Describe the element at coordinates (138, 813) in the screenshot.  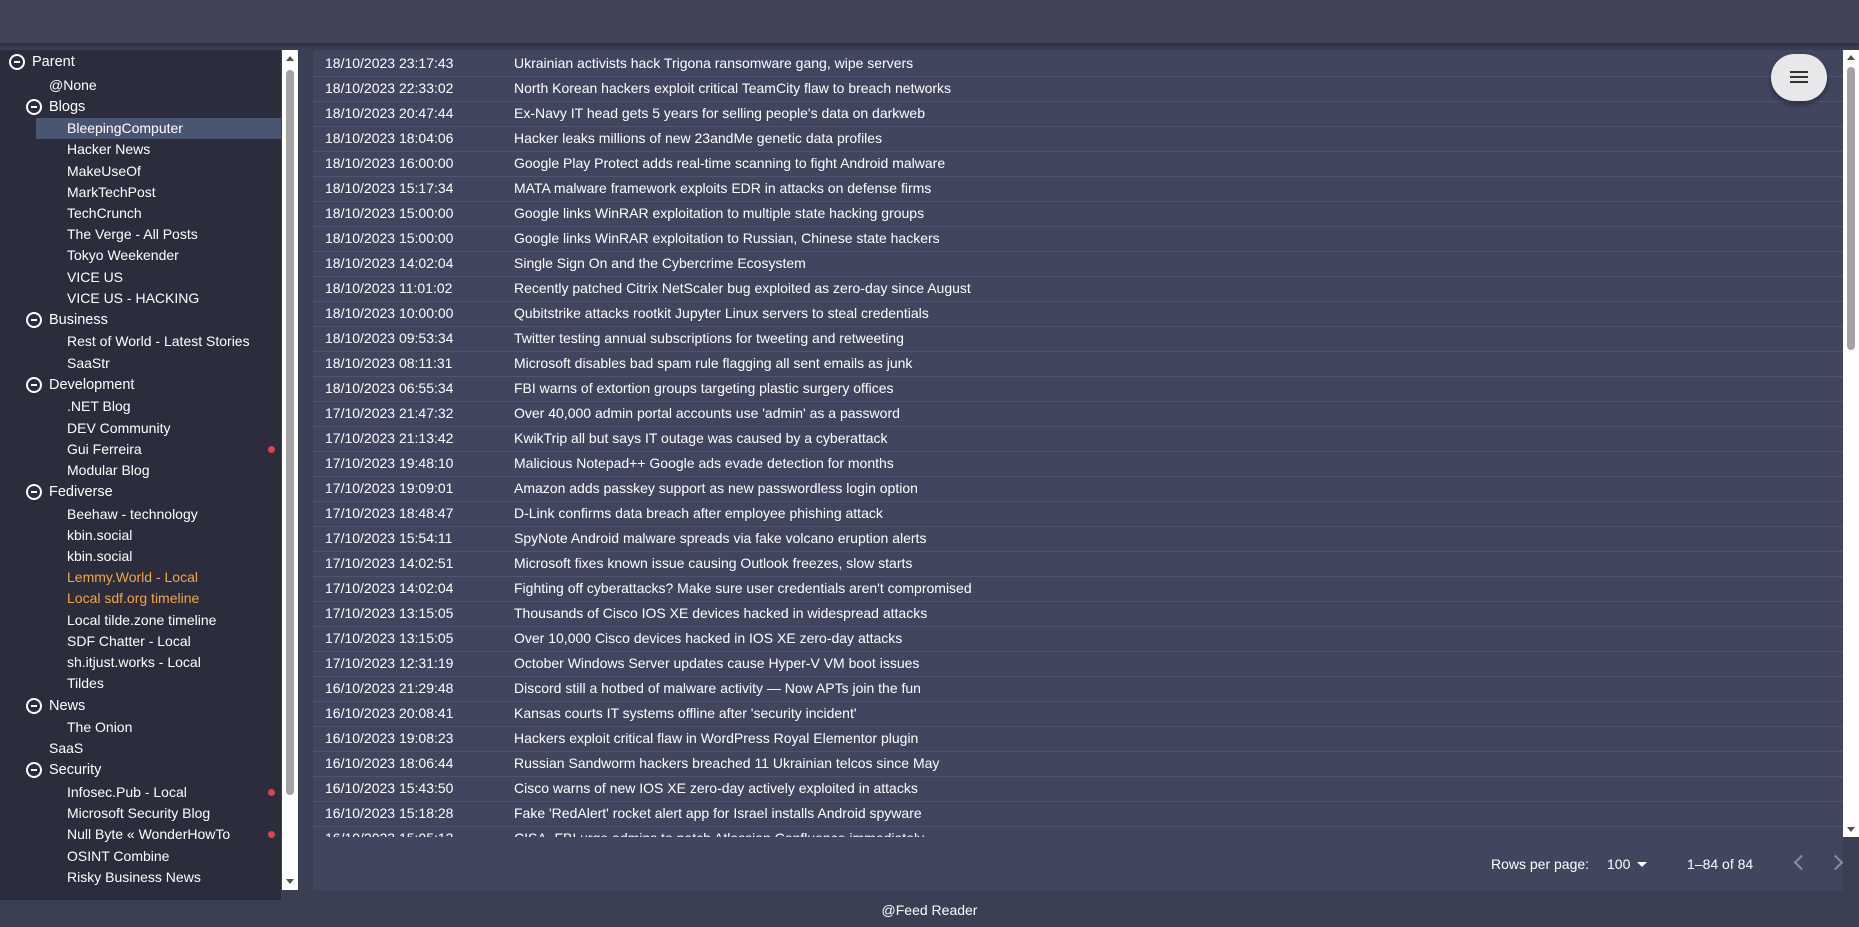
I see `tree-feed-item: Microsoft Security Blog` at that location.